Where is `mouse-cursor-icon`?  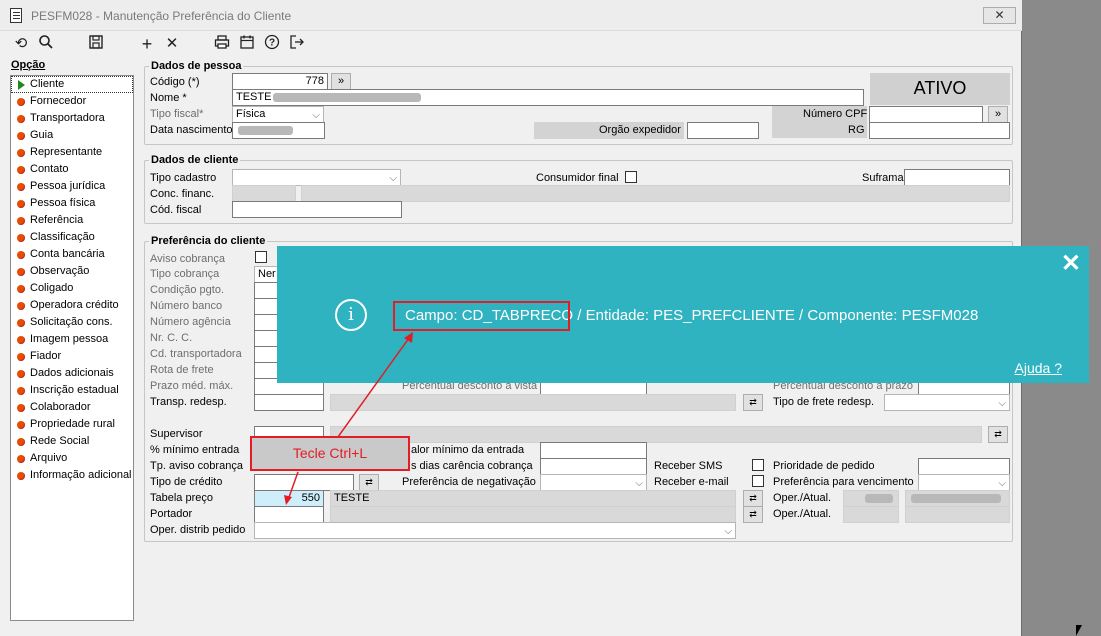 mouse-cursor-icon is located at coordinates (1079, 630).